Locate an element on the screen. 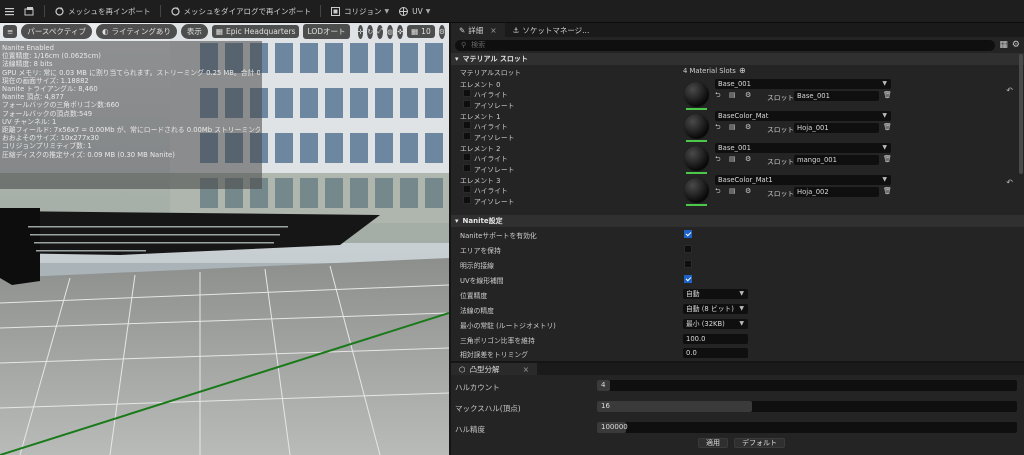 The width and height of the screenshot is (1024, 455). reimport-button: メッシュを再インポート is located at coordinates (102, 11).